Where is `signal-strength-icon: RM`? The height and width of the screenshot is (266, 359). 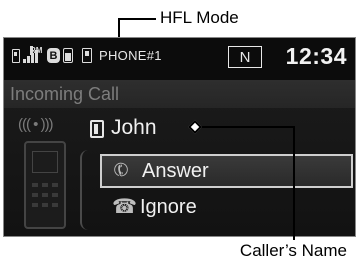
signal-strength-icon: RM is located at coordinates (32, 54).